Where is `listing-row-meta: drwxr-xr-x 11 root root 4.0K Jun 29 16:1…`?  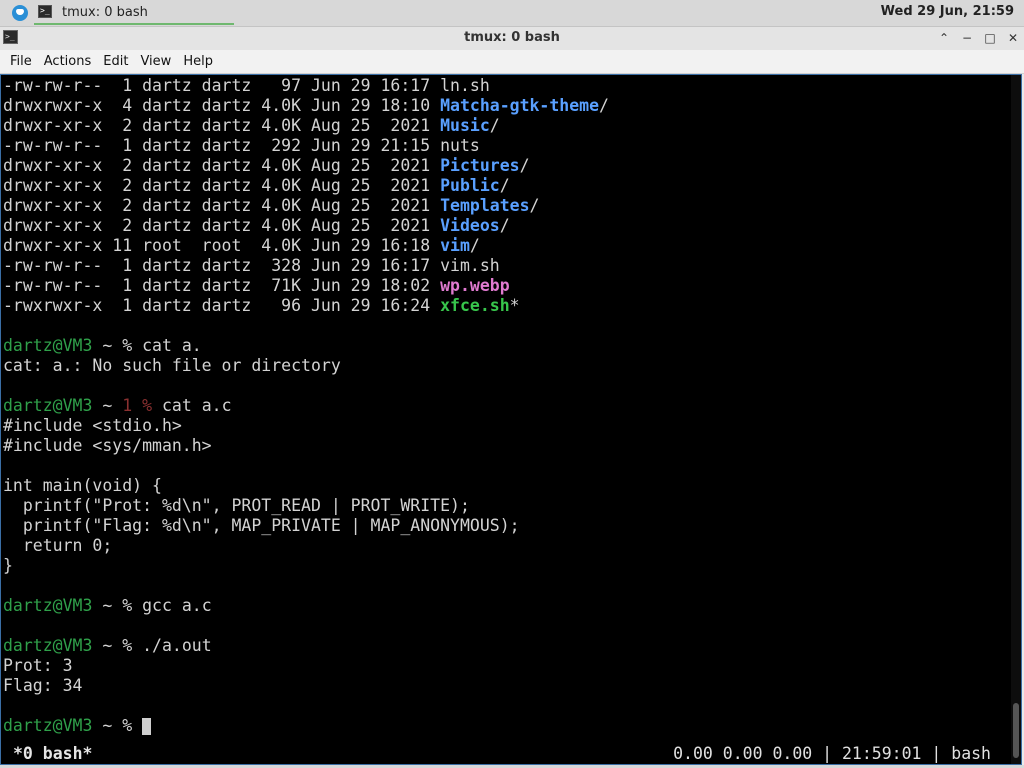
listing-row-meta: drwxr-xr-x 11 root root 4.0K Jun 29 16:1… is located at coordinates (222, 245).